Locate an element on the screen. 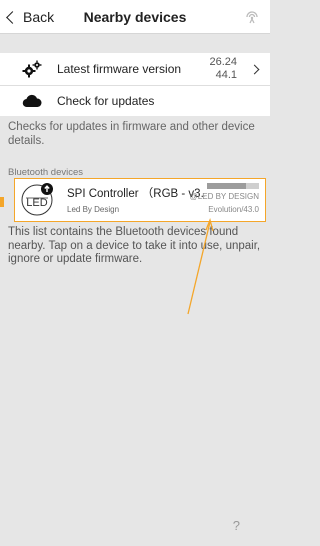  device-firmware: Evolution/43.0 is located at coordinates (233, 209).